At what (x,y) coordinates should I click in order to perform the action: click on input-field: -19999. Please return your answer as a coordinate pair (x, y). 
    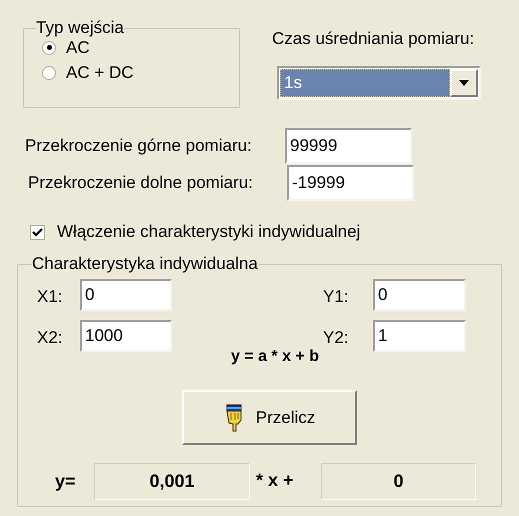
    Looking at the image, I should click on (350, 182).